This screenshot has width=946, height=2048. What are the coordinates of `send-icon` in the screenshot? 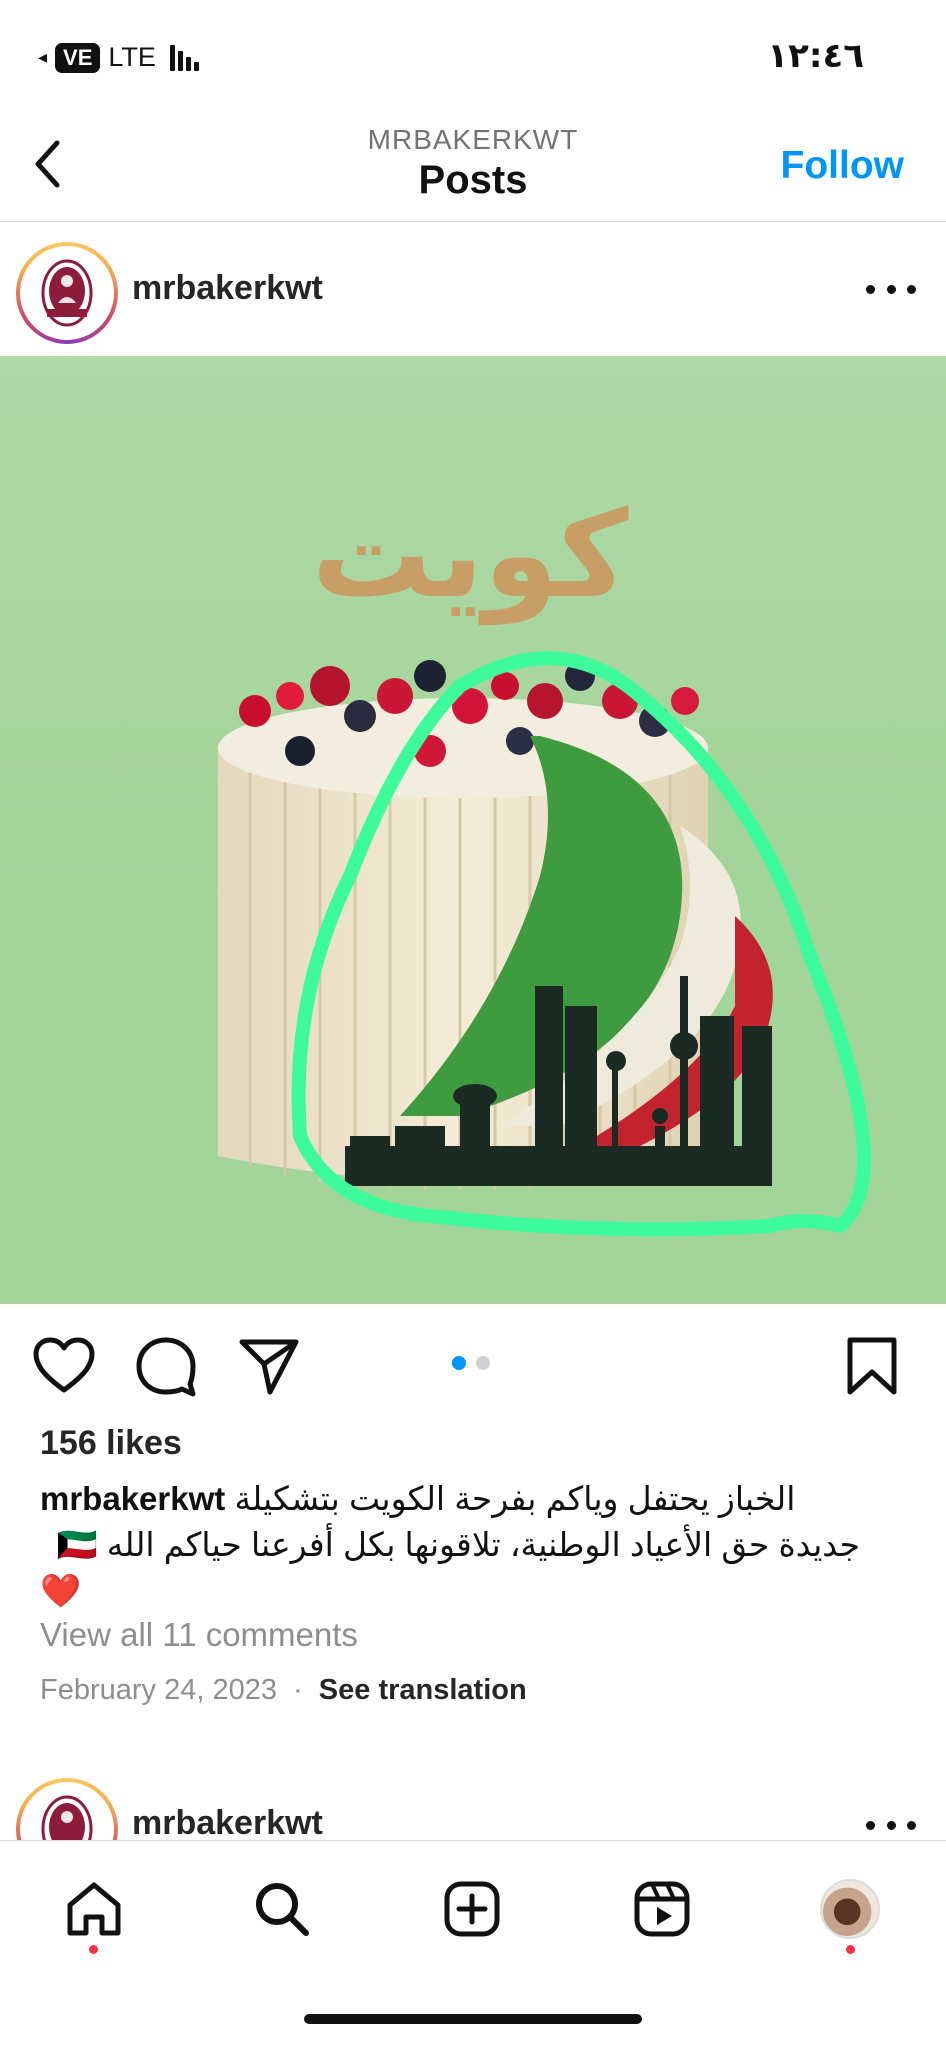 It's located at (268, 1366).